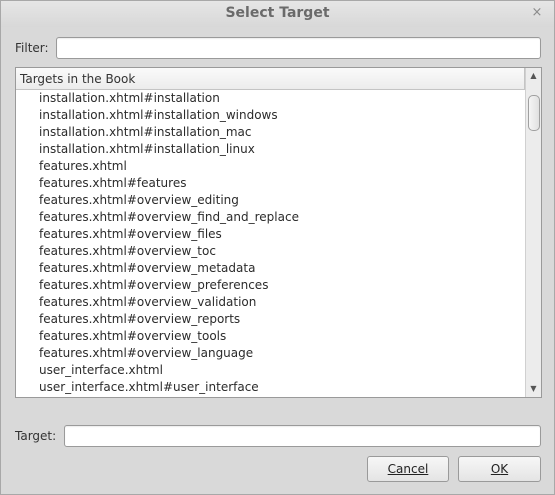 Image resolution: width=555 pixels, height=495 pixels. What do you see at coordinates (270, 353) in the screenshot?
I see `list-item: features.xhtml#overview_language` at bounding box center [270, 353].